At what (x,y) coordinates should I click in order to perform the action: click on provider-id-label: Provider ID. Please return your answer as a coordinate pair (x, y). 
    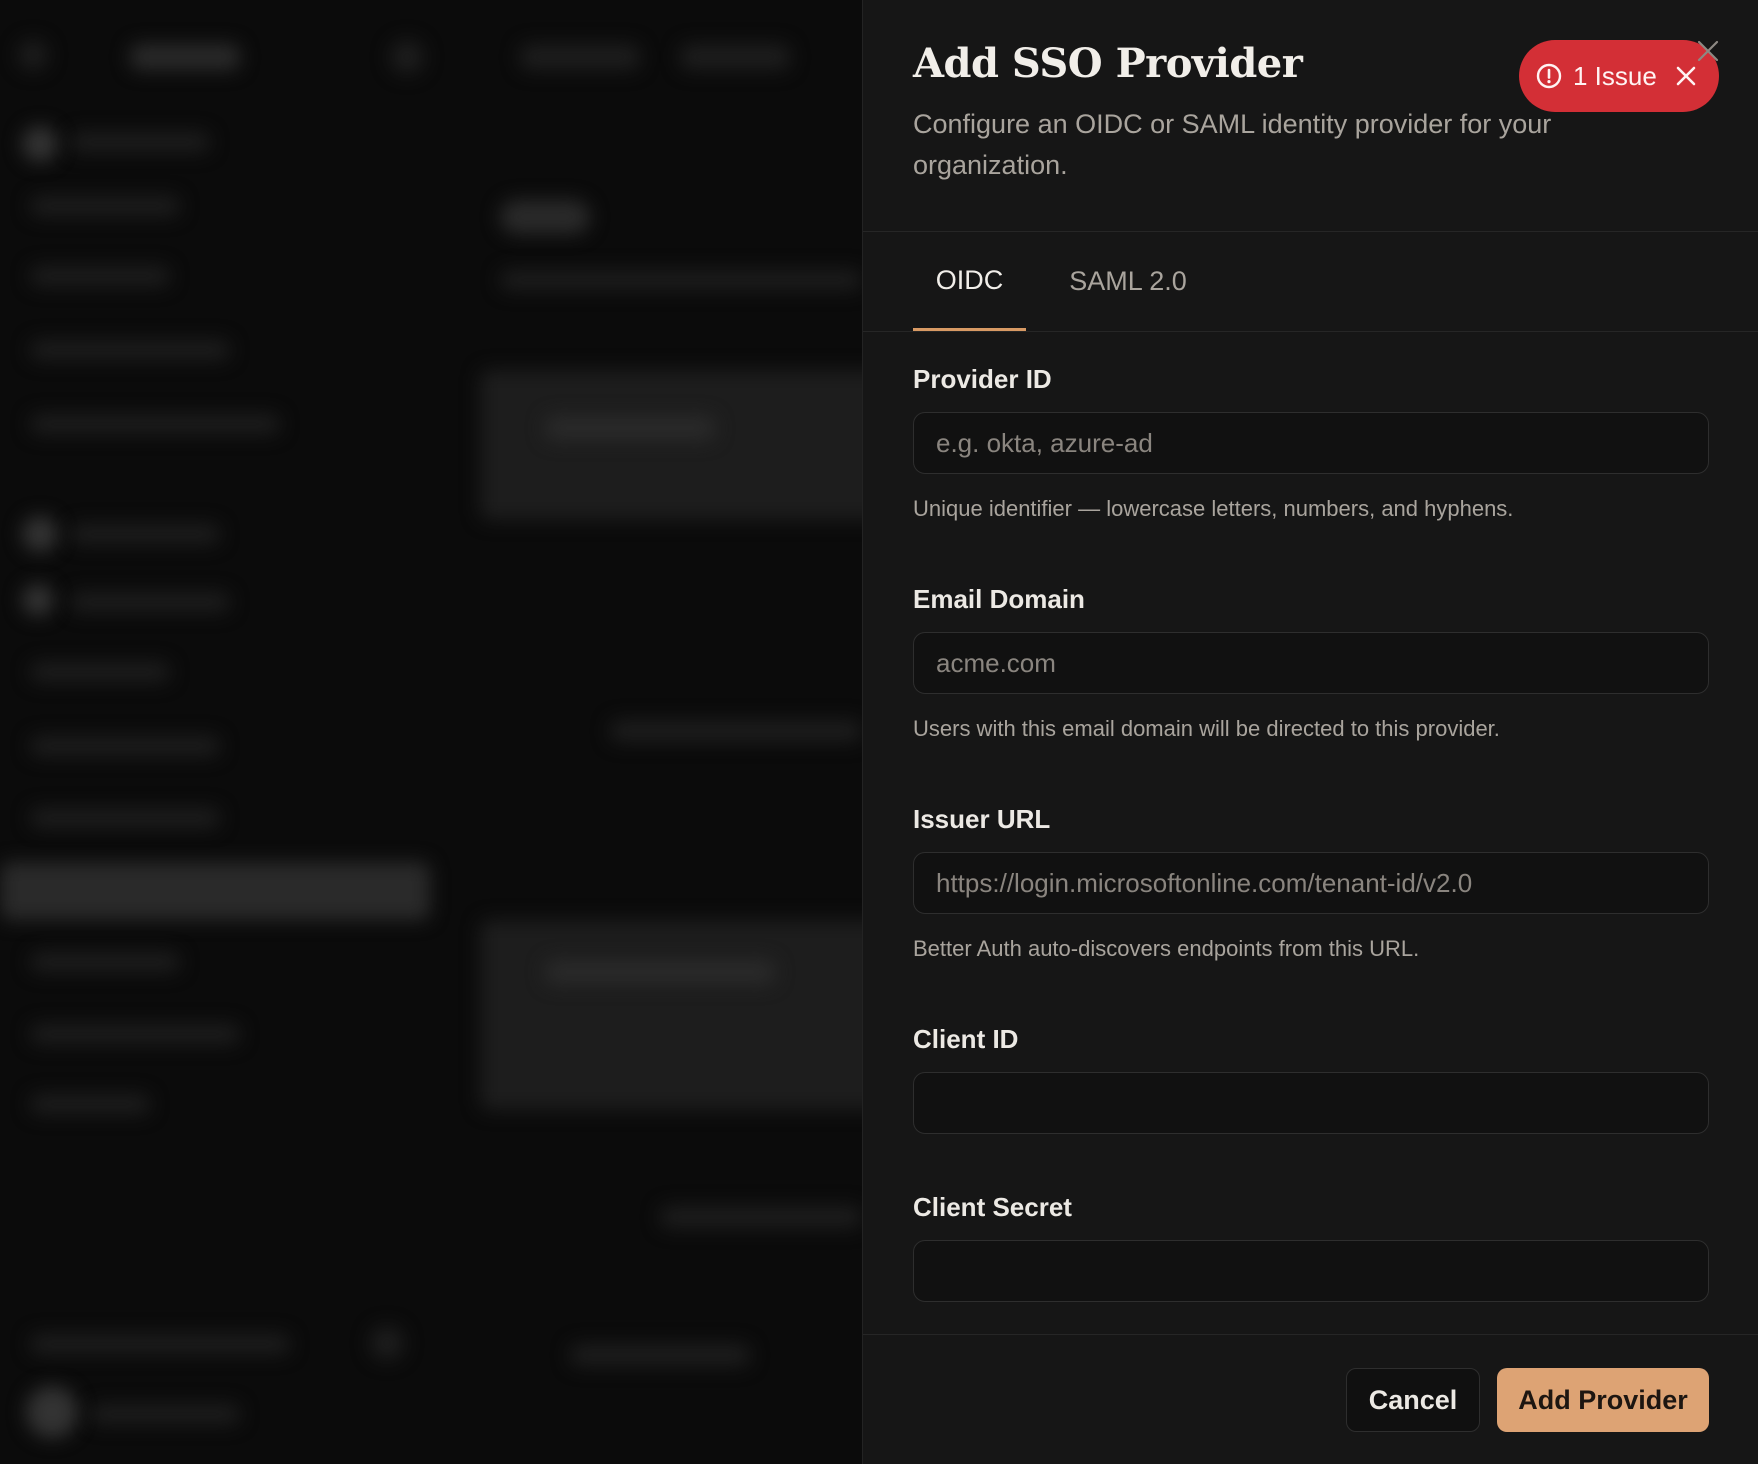
    Looking at the image, I should click on (982, 379).